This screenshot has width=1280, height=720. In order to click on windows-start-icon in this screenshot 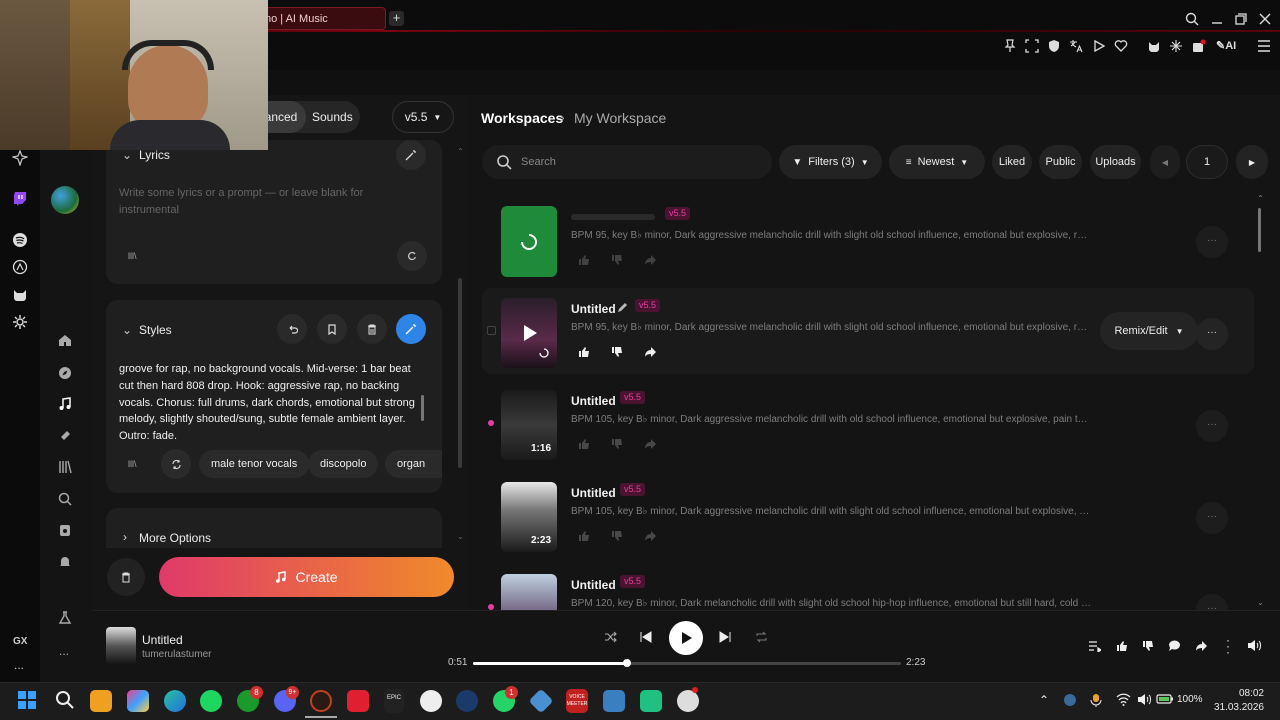, I will do `click(27, 700)`.